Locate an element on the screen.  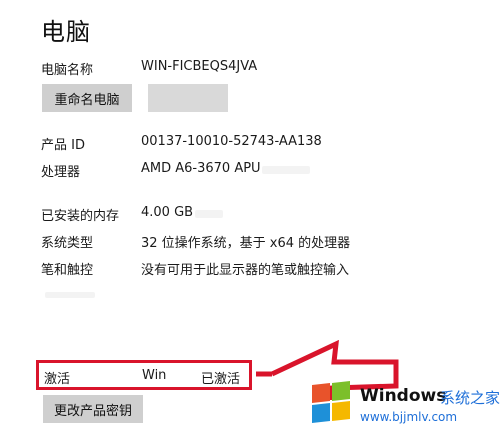
processor-label: 处理器 is located at coordinates (61, 172).